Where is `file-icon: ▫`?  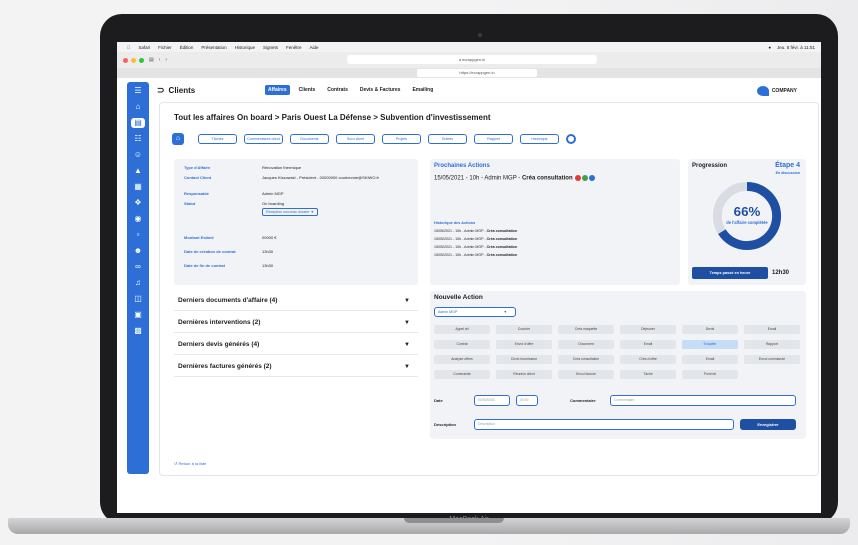 file-icon: ▫ is located at coordinates (138, 235).